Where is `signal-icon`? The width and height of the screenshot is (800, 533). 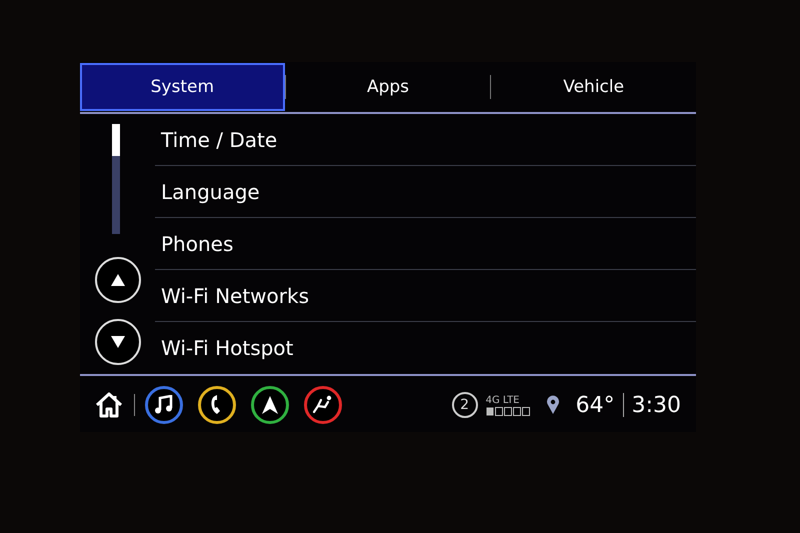 signal-icon is located at coordinates (508, 411).